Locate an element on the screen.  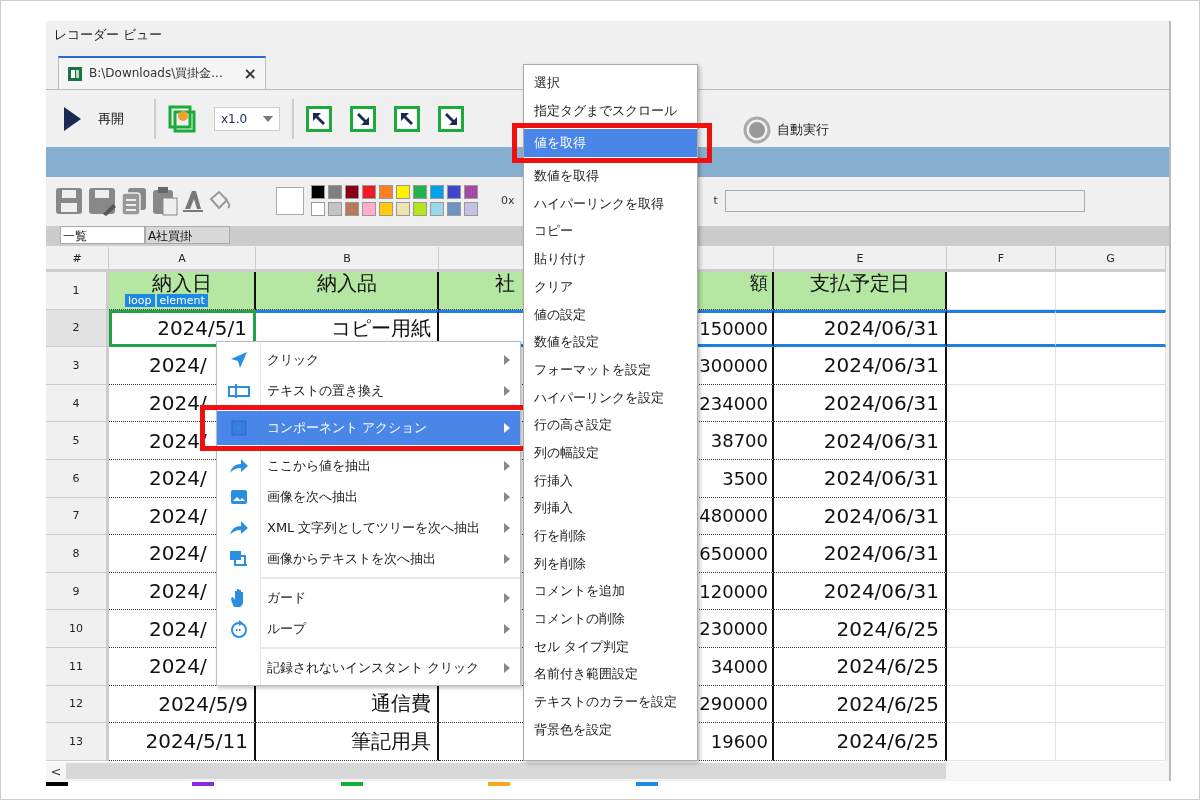
field-label: t is located at coordinates (715, 200).